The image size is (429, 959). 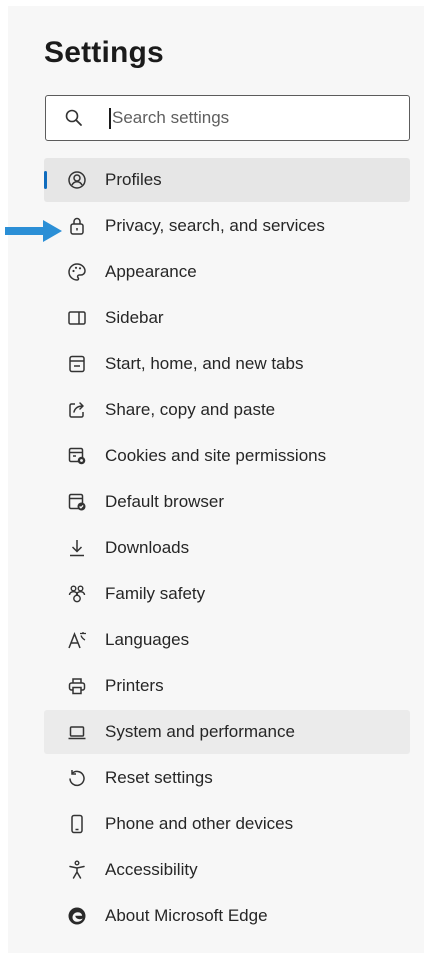 What do you see at coordinates (227, 502) in the screenshot?
I see `nav-item-default-browser: Default browser` at bounding box center [227, 502].